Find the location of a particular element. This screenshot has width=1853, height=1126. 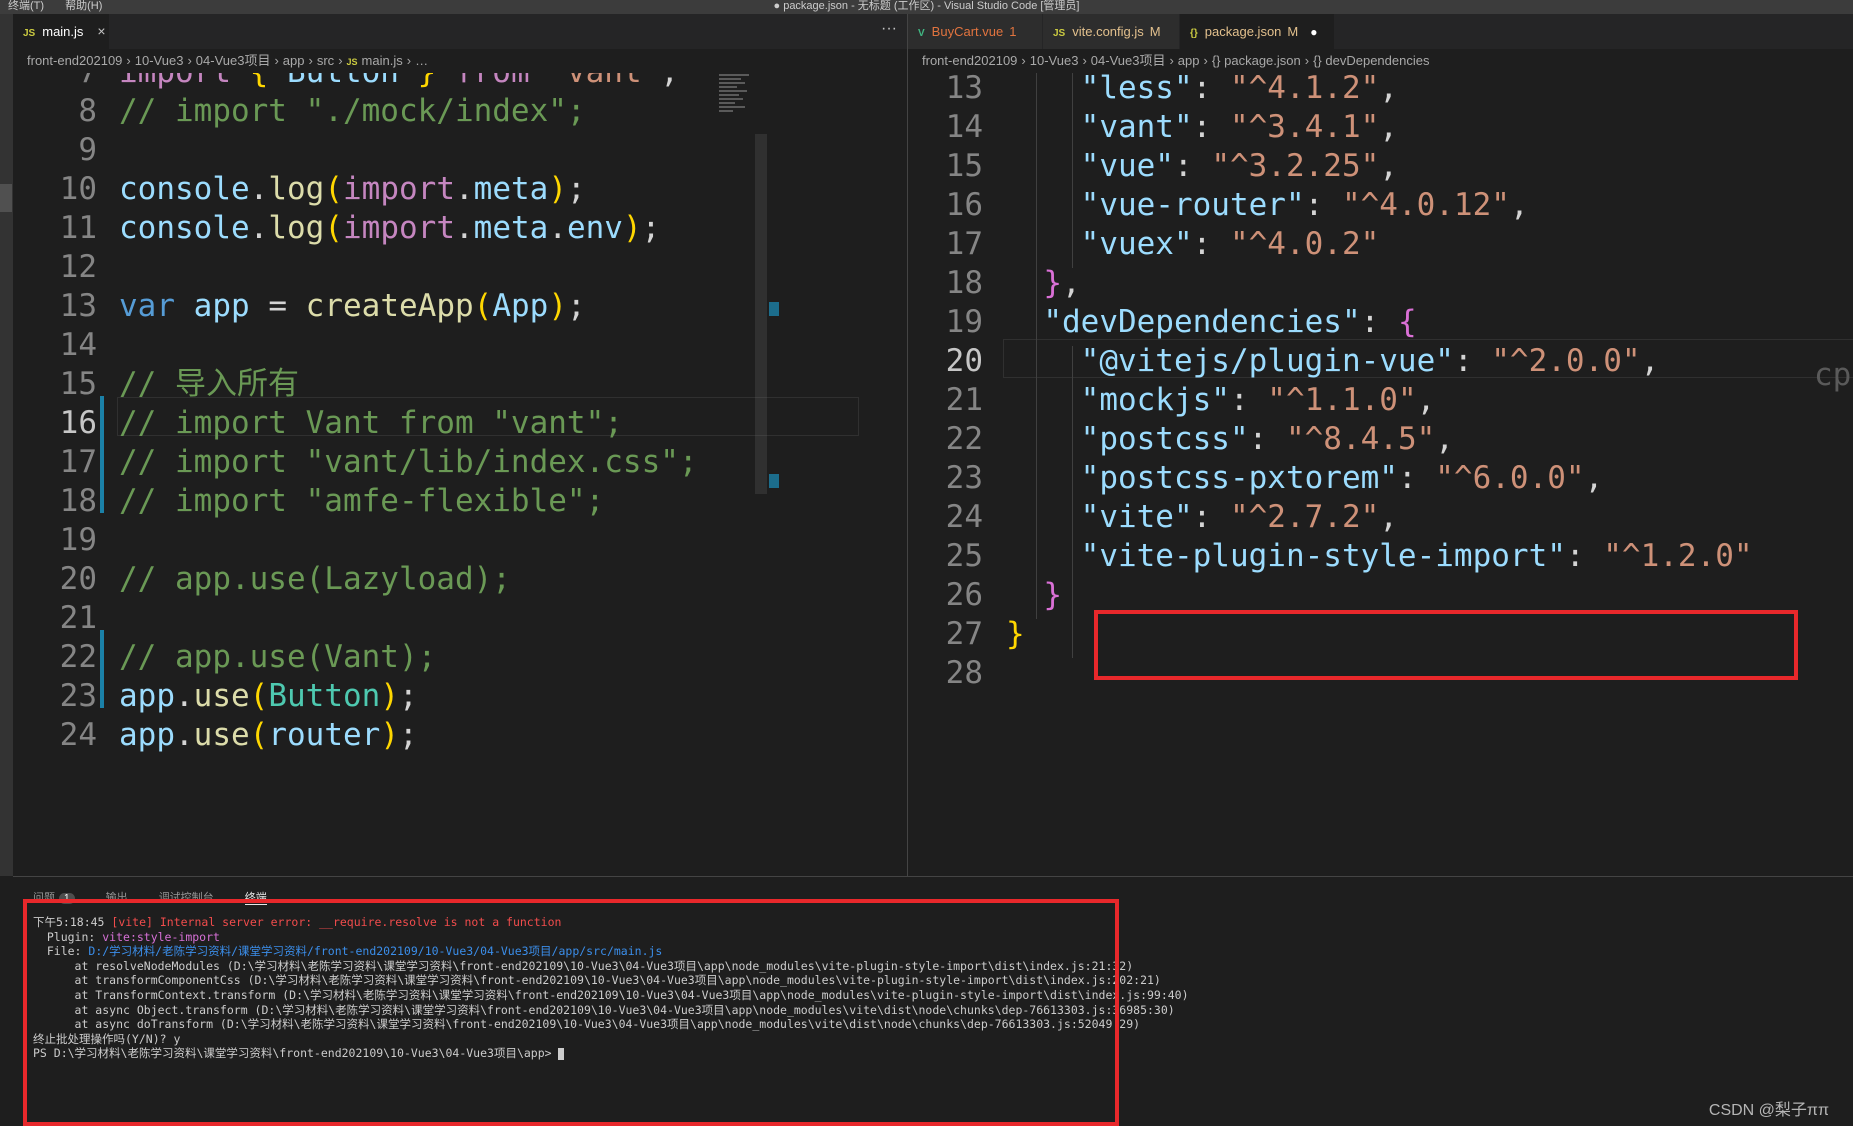

line-number: 17 is located at coordinates (78, 462).